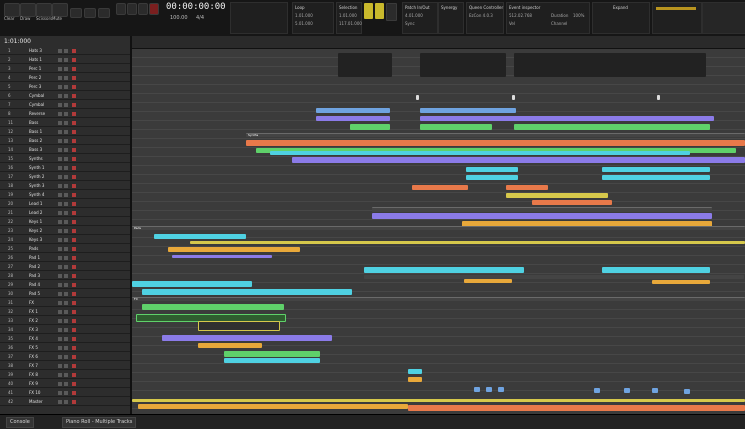  I want to click on track-header: 12 Bass 1, so click(65, 132).